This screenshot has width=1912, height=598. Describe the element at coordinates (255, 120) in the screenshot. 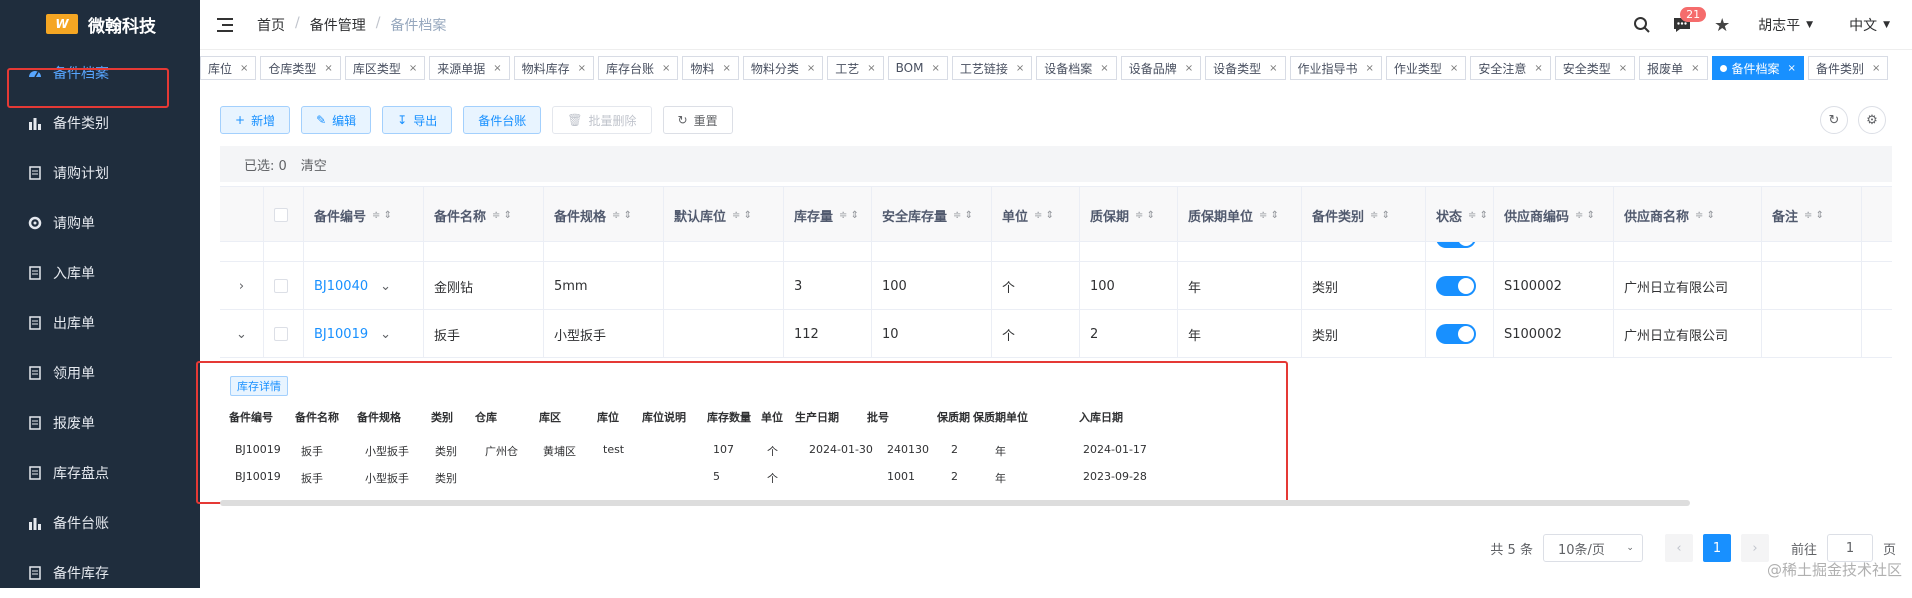

I see `add-button: +新增` at that location.